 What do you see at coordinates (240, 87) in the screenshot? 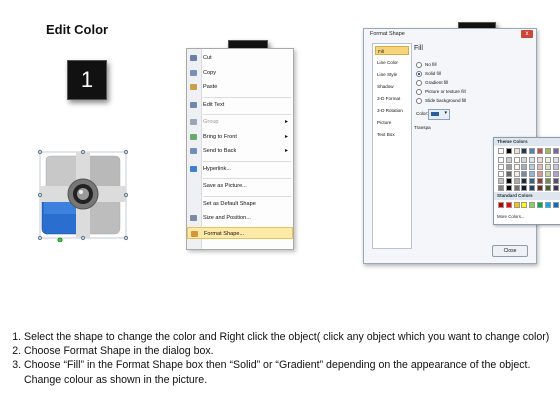
I see `menu-item-paste: Paste` at bounding box center [240, 87].